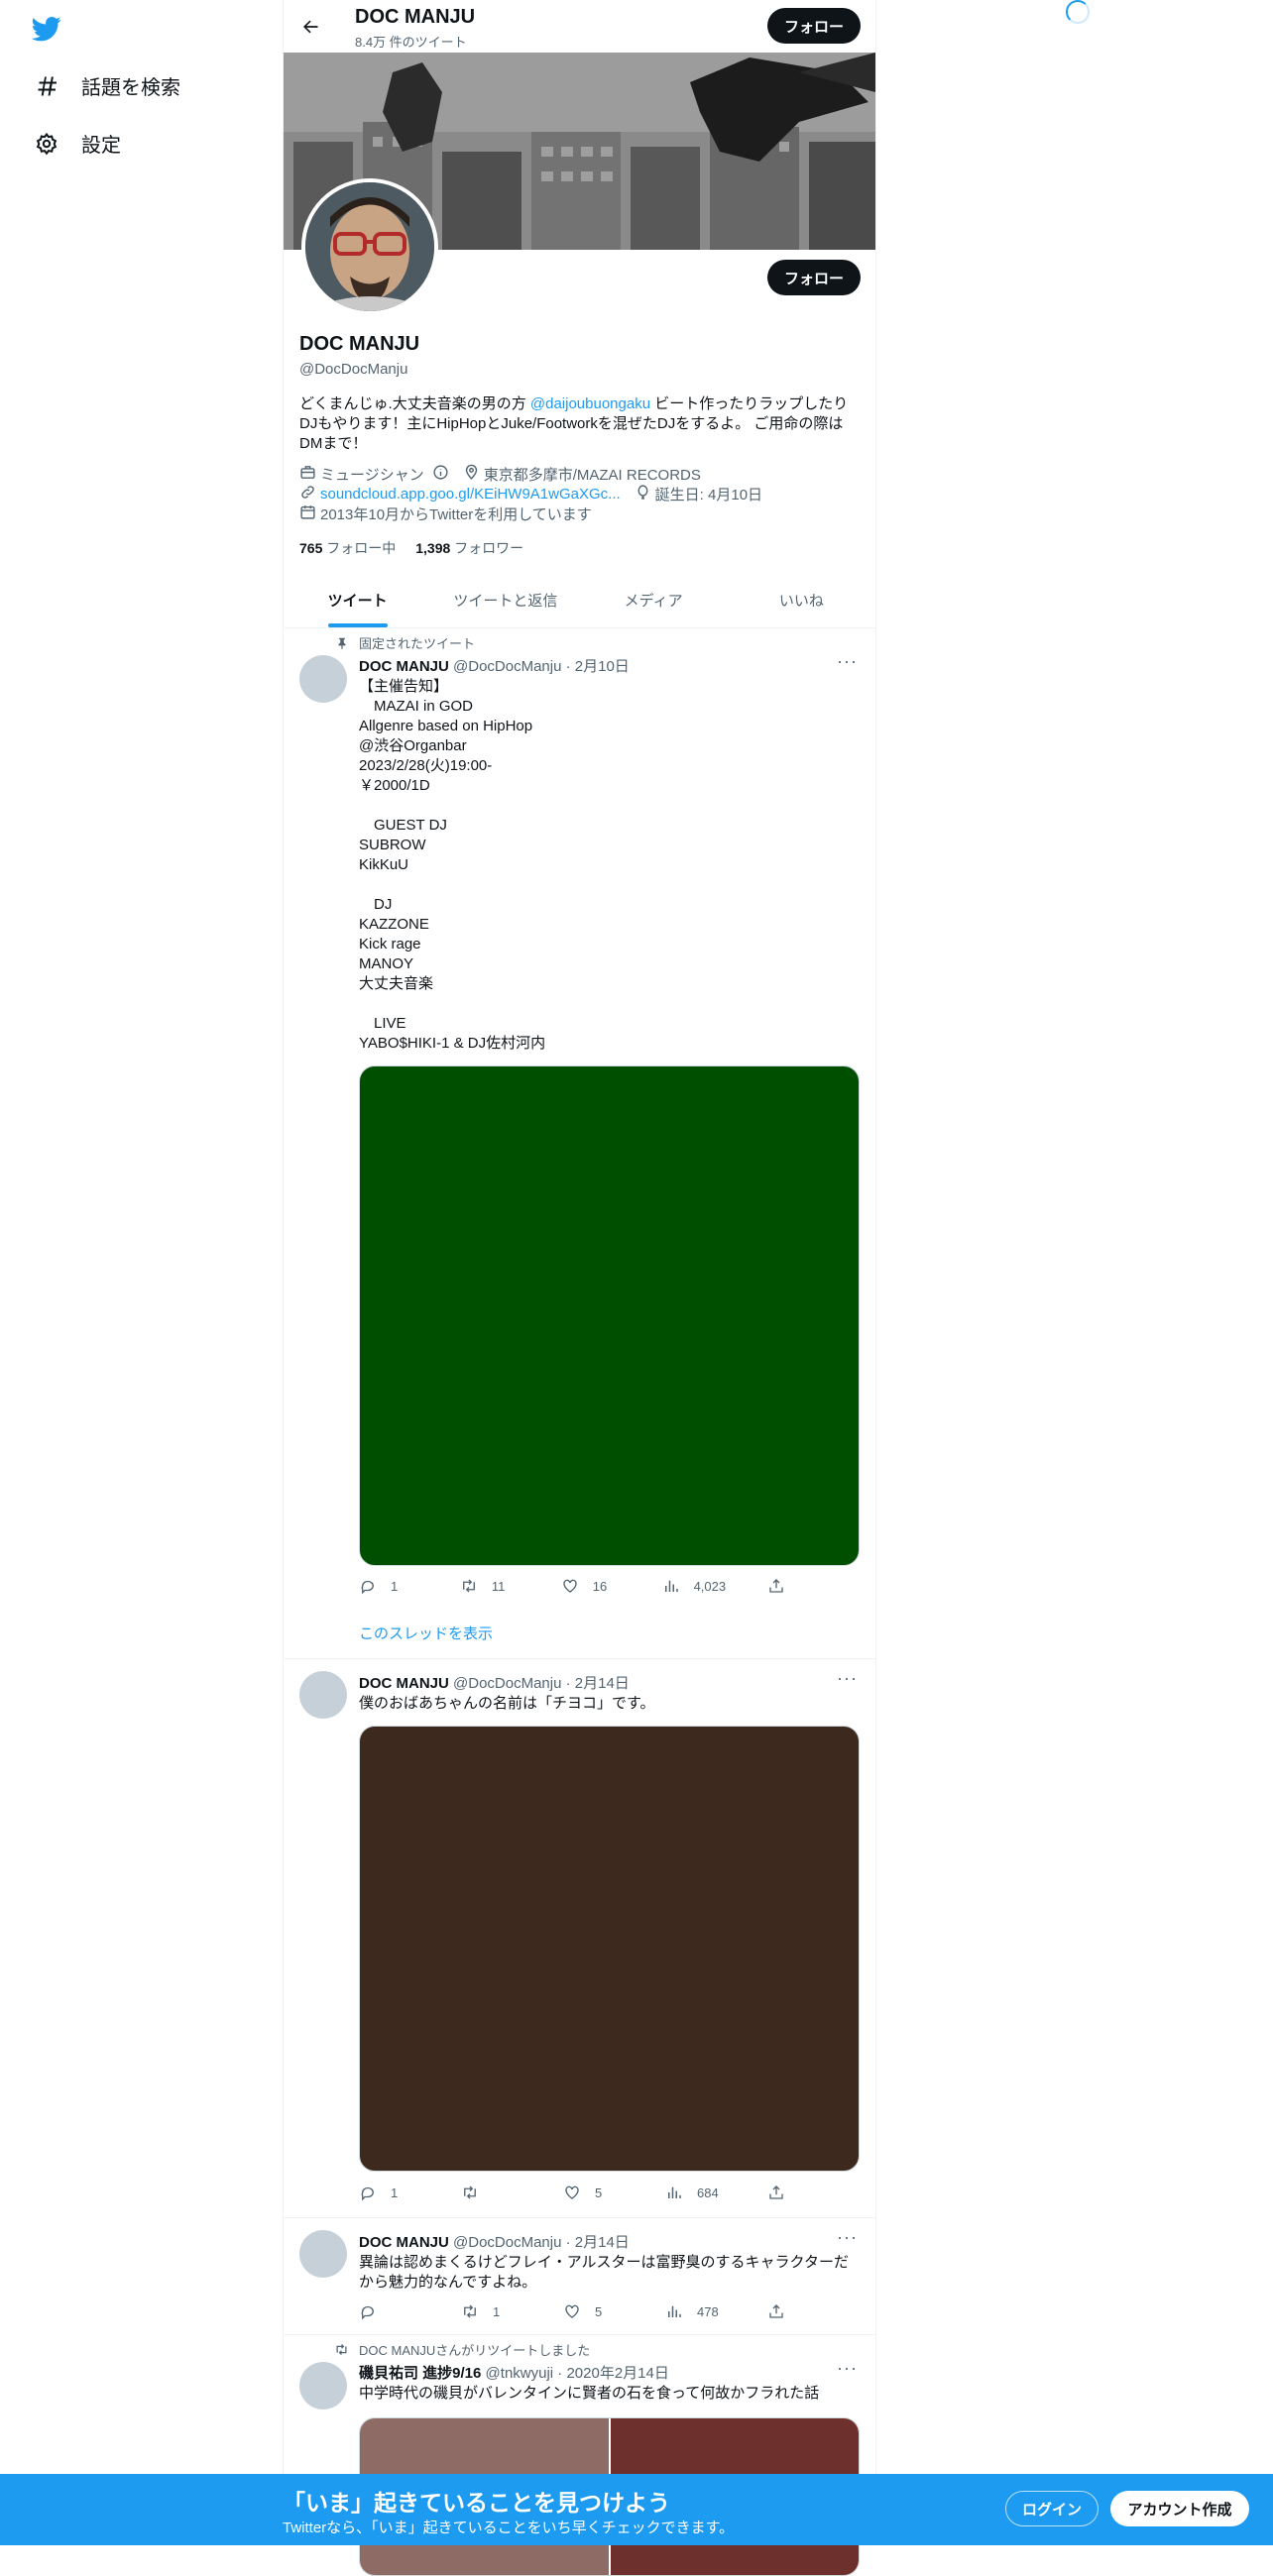 Image resolution: width=1273 pixels, height=2576 pixels. Describe the element at coordinates (671, 1586) in the screenshot. I see `views-icon` at that location.